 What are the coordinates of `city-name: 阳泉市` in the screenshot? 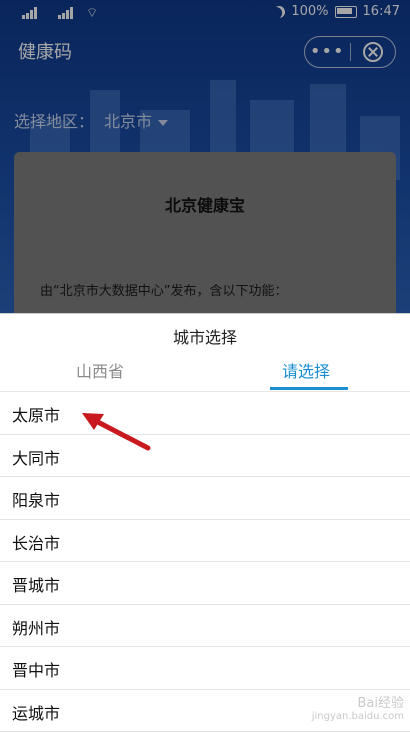 It's located at (36, 499).